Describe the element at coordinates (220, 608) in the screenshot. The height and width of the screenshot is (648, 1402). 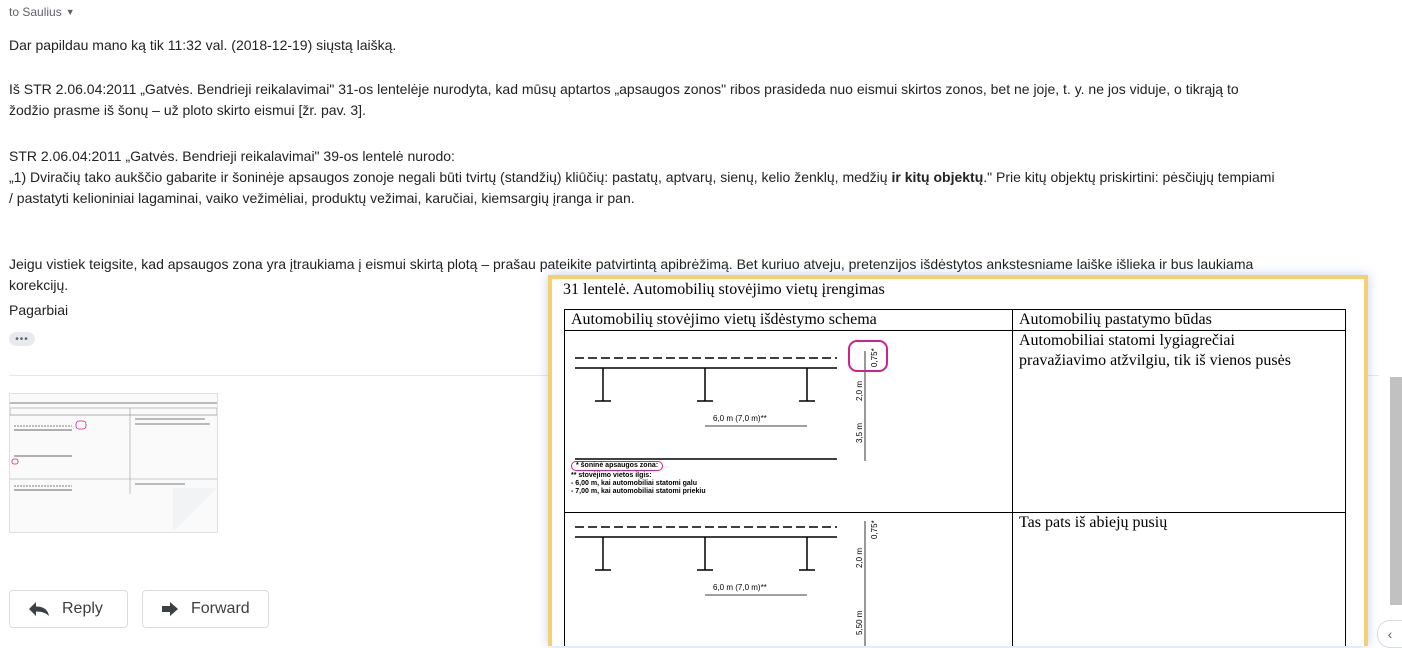
I see `forward-label: Forward` at that location.